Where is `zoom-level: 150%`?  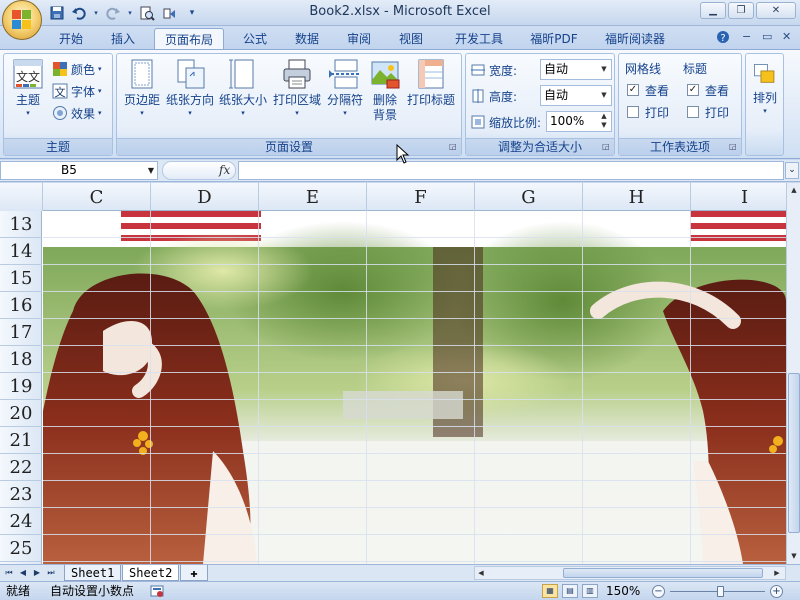 zoom-level: 150% is located at coordinates (623, 591).